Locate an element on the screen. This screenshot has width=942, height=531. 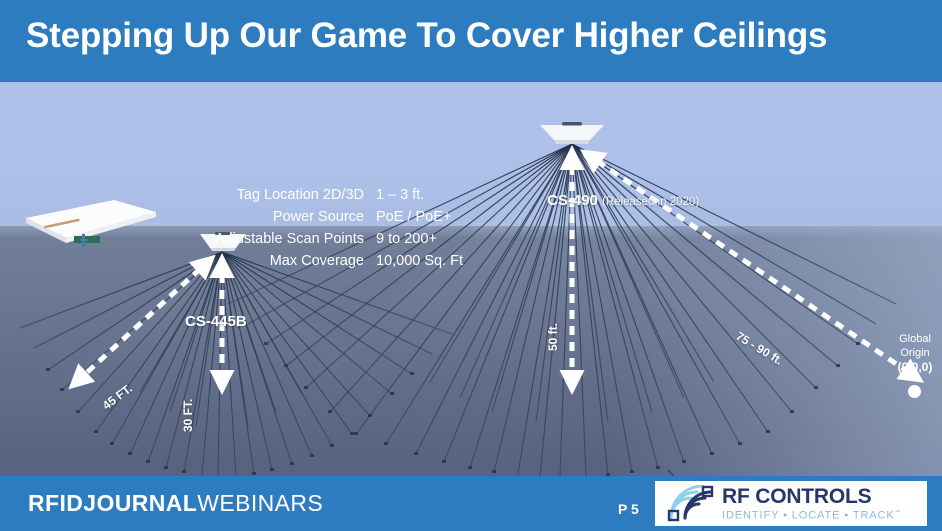
cs-490-label: CS-490 (Released in 2020) is located at coordinates (623, 200).